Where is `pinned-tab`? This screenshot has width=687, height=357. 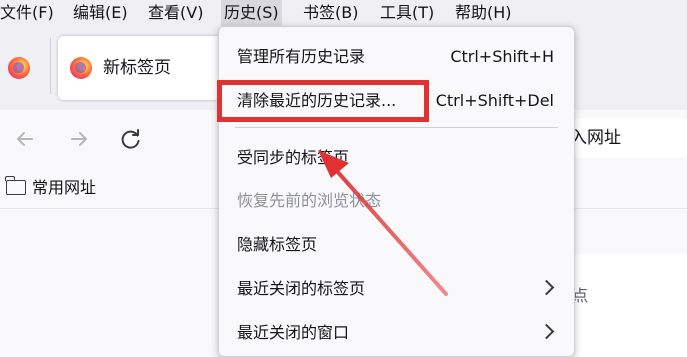
pinned-tab is located at coordinates (25, 68).